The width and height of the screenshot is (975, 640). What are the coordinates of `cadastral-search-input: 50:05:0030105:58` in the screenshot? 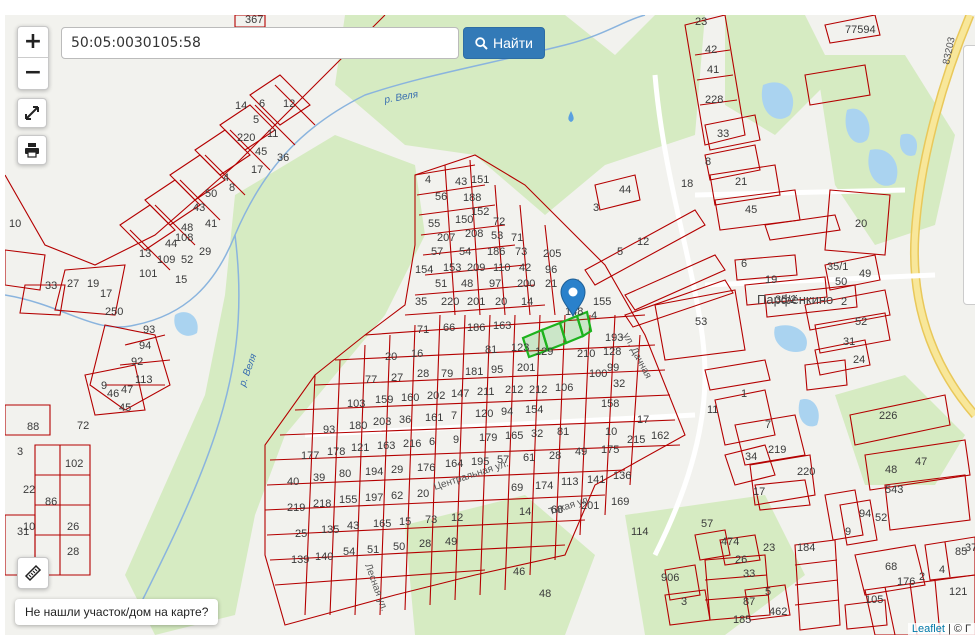 It's located at (260, 43).